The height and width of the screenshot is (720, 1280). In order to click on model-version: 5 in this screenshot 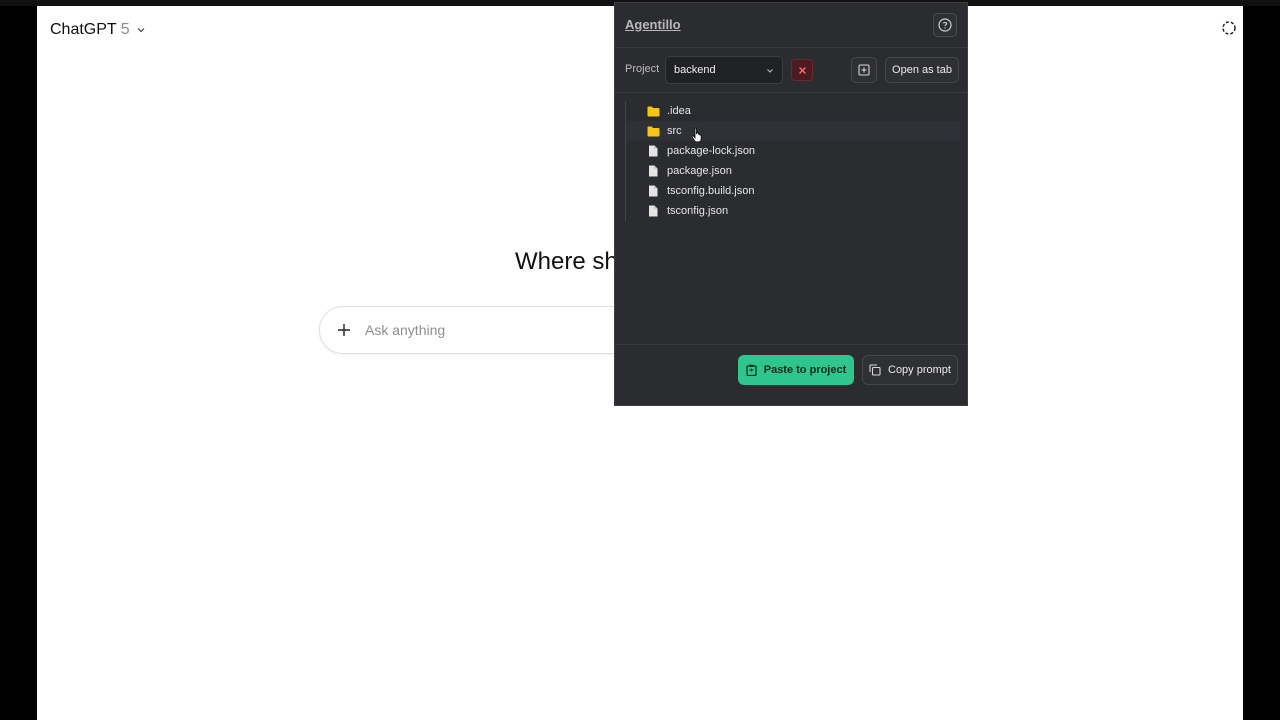, I will do `click(125, 29)`.